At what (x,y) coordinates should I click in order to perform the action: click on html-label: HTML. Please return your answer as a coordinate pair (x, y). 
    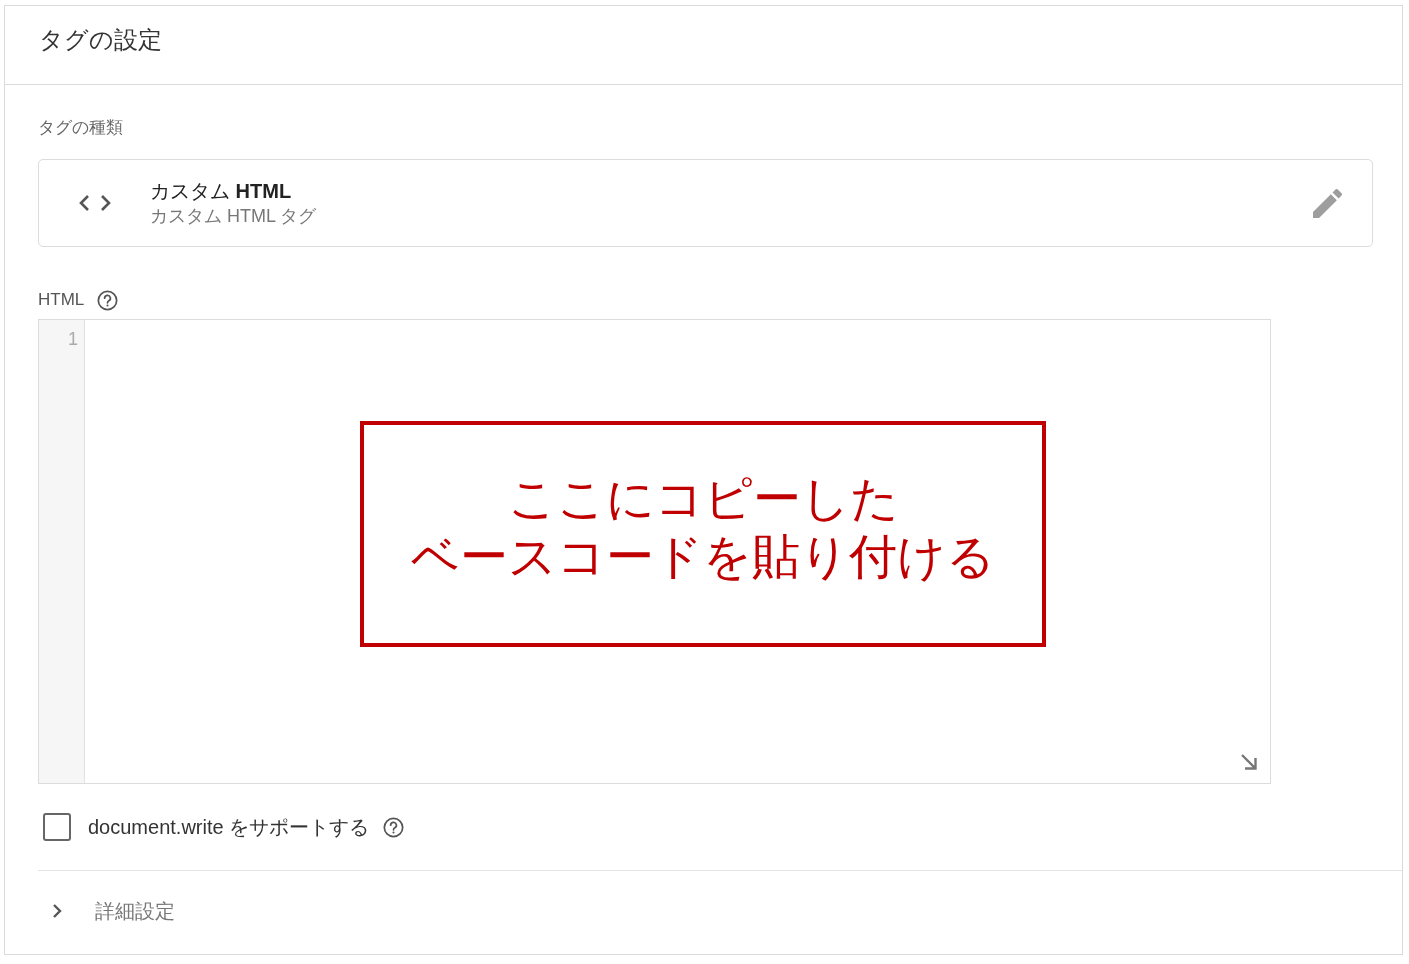
    Looking at the image, I should click on (61, 300).